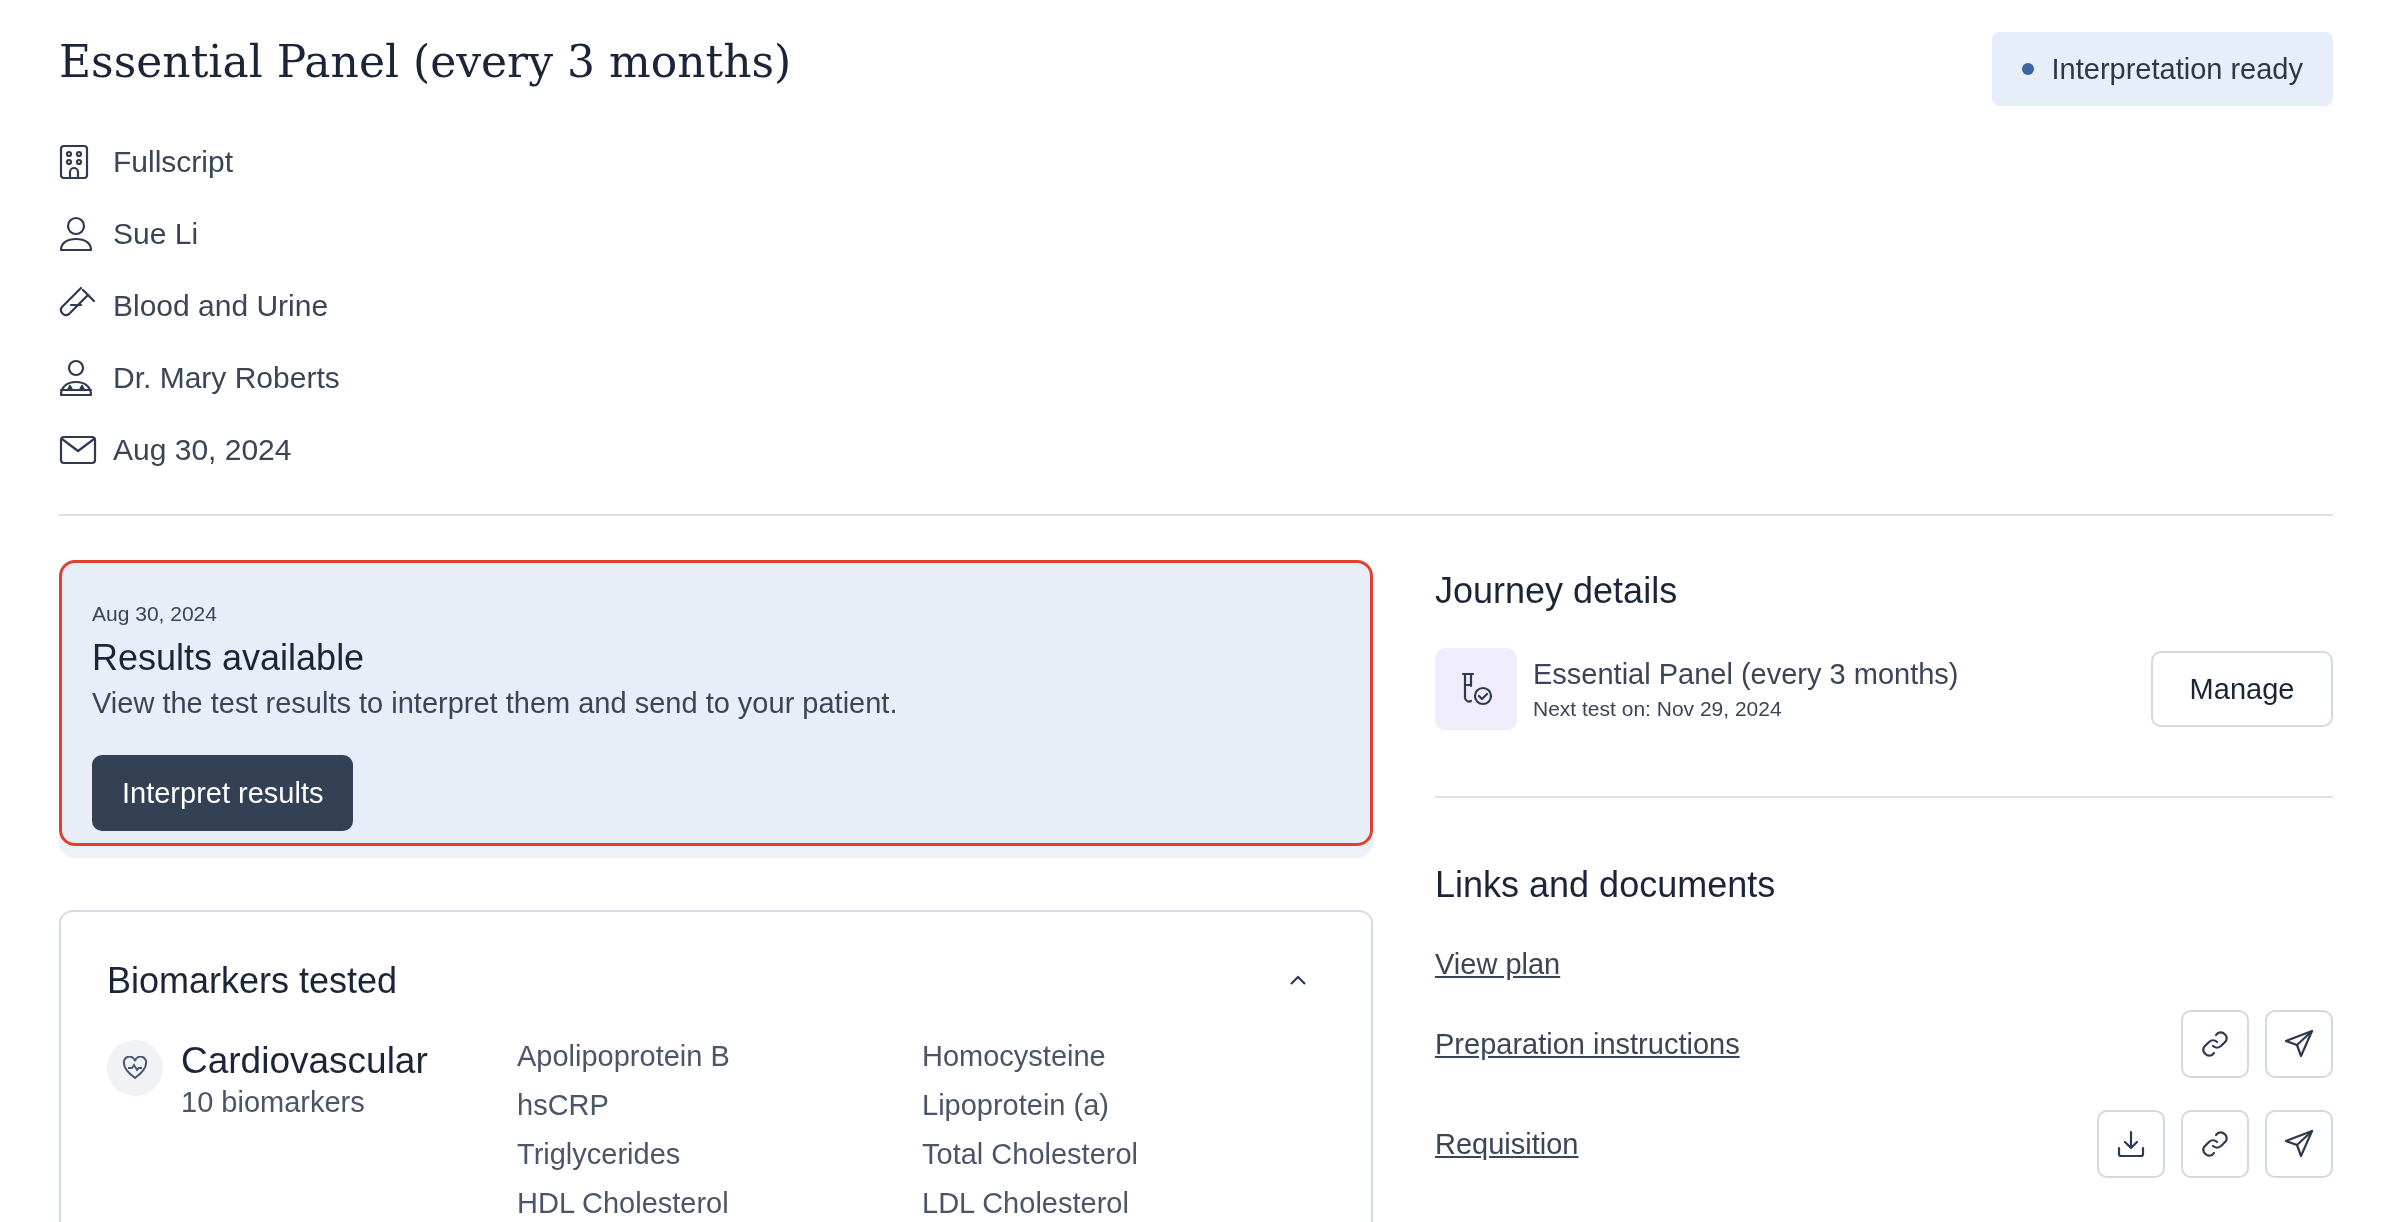 The image size is (2384, 1222). What do you see at coordinates (76, 378) in the screenshot?
I see `doctor-icon` at bounding box center [76, 378].